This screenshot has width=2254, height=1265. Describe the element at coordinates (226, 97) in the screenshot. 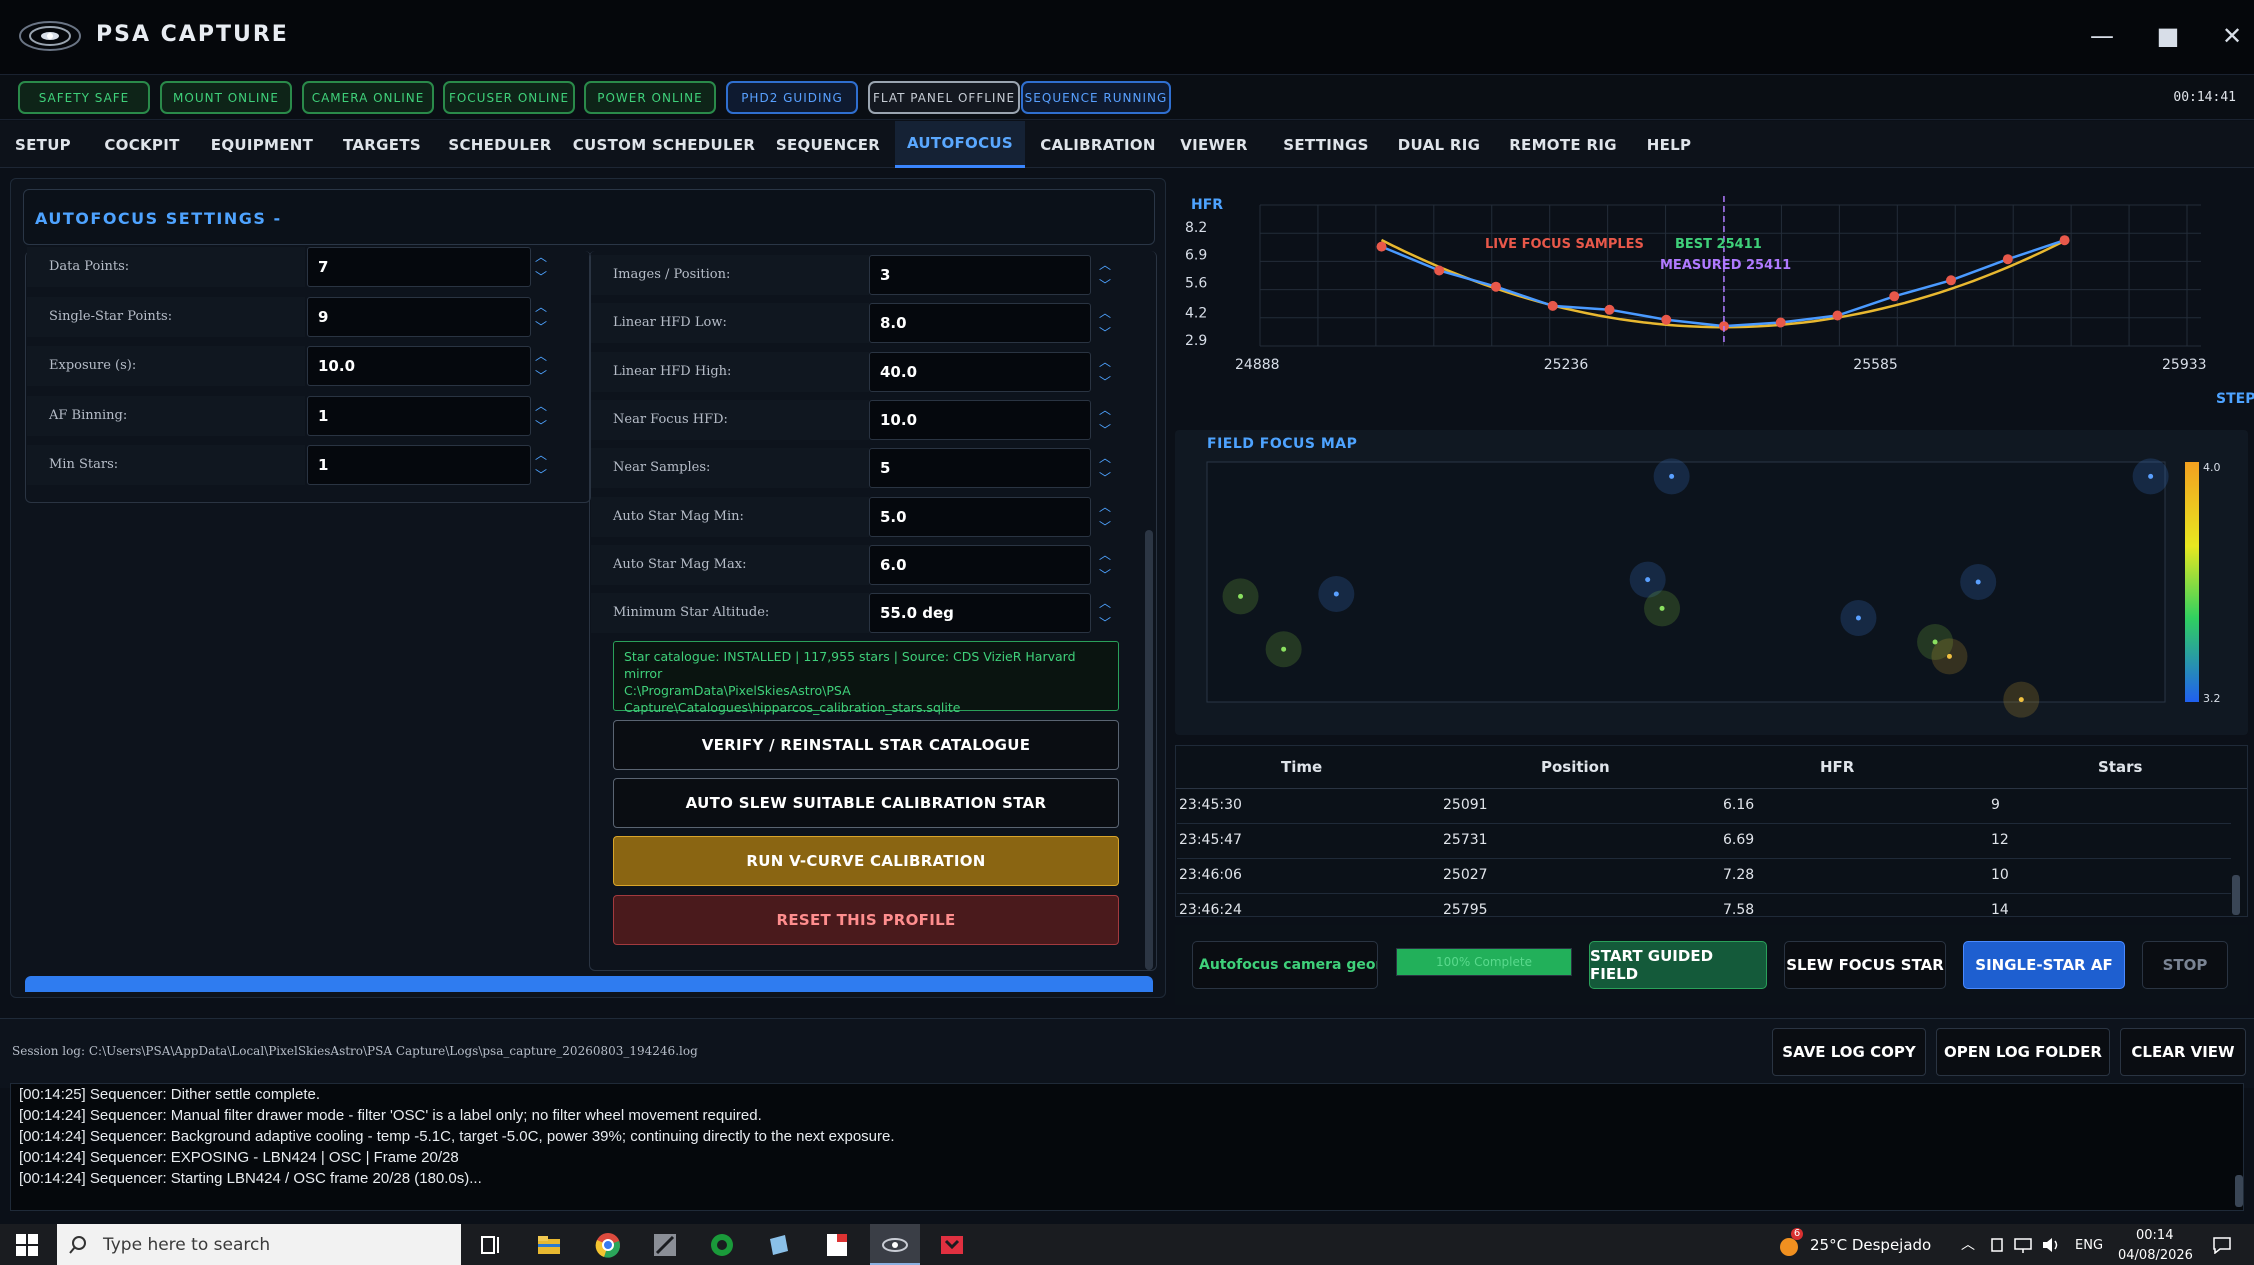

I see `status-pill-mount: MOUNT ONLINE` at that location.